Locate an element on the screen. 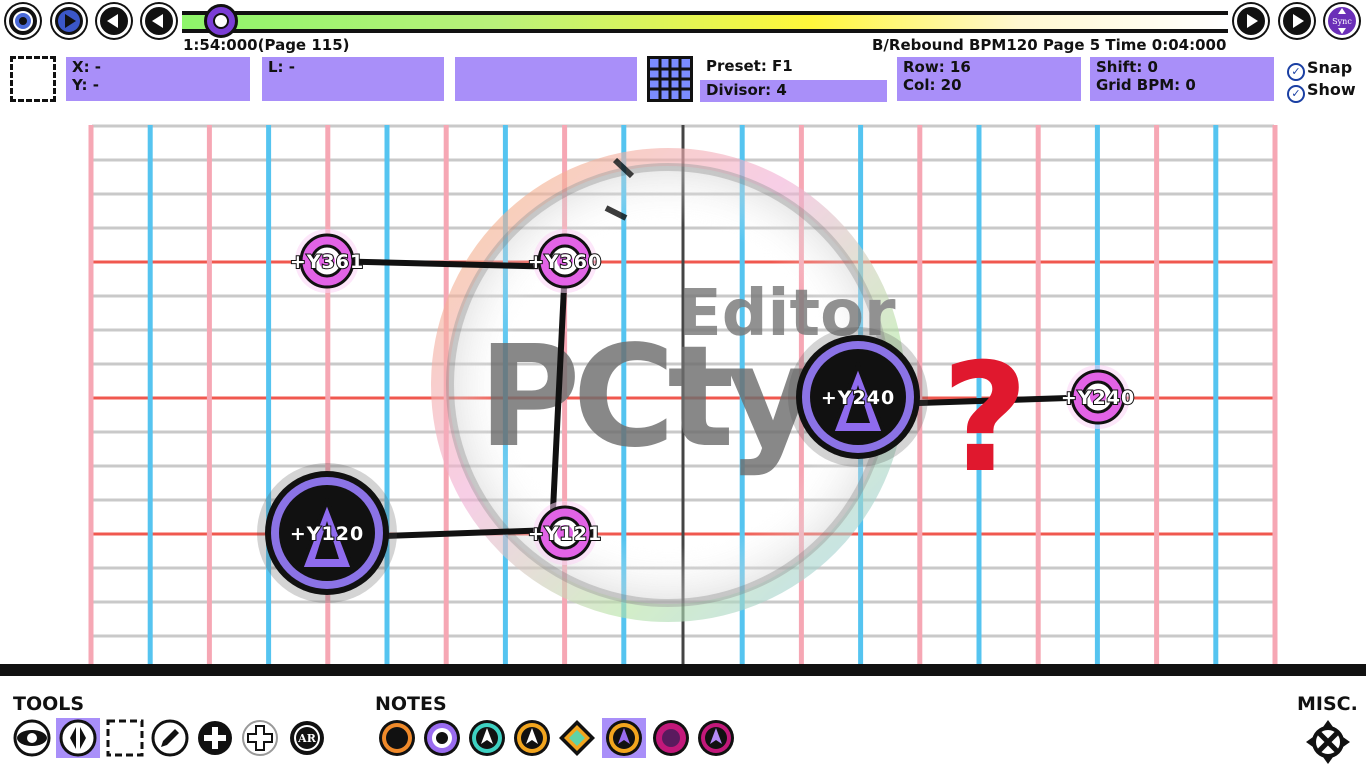 This screenshot has width=1366, height=768. timeline-time: 1:54:000(Page 115) is located at coordinates (266, 45).